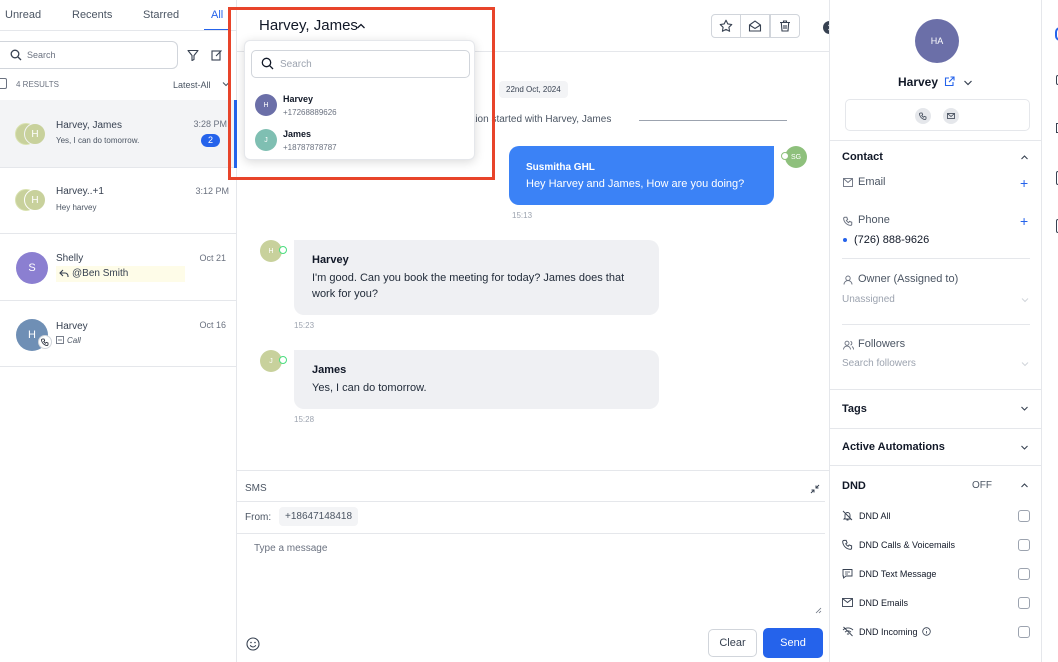 This screenshot has width=1058, height=662. What do you see at coordinates (319, 516) in the screenshot?
I see `from-number-select: +18647148418` at bounding box center [319, 516].